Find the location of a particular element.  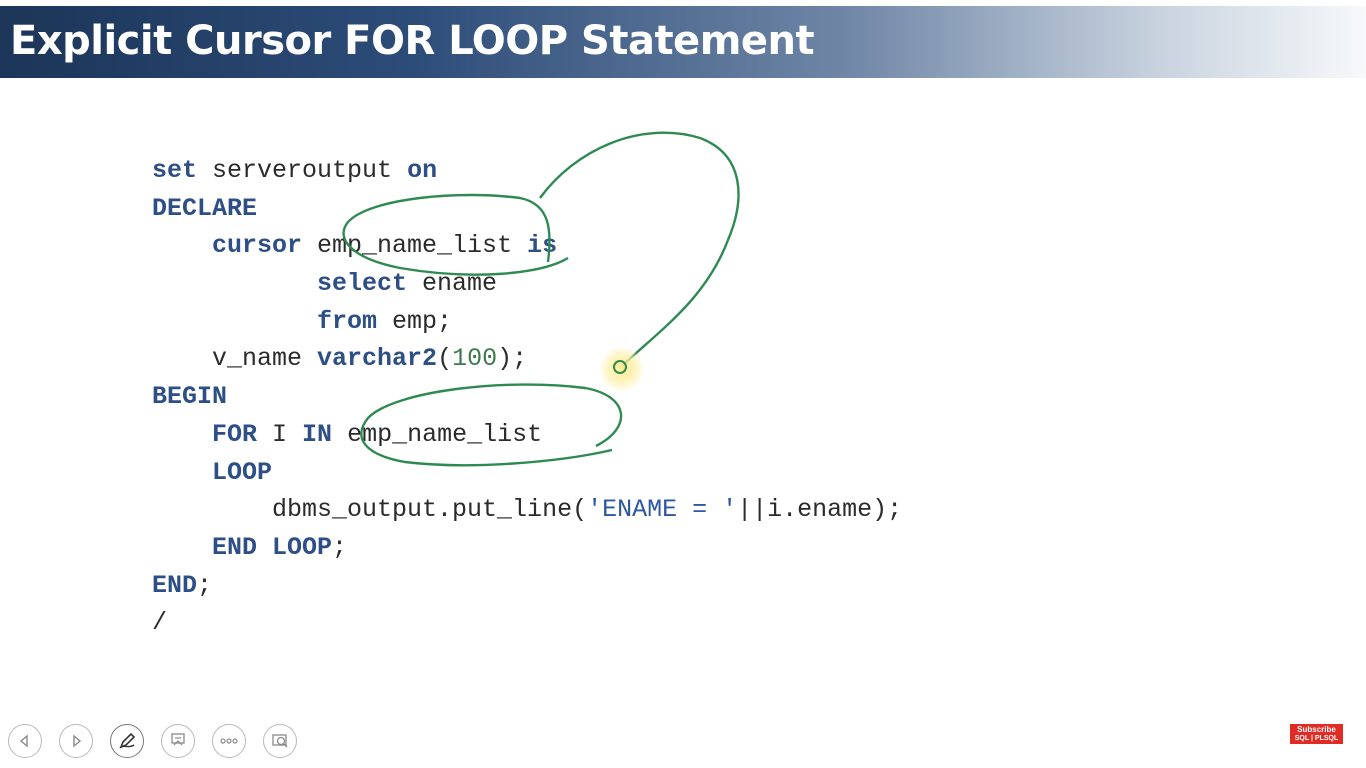

code-string: 'ENAME = ' is located at coordinates (662, 510).